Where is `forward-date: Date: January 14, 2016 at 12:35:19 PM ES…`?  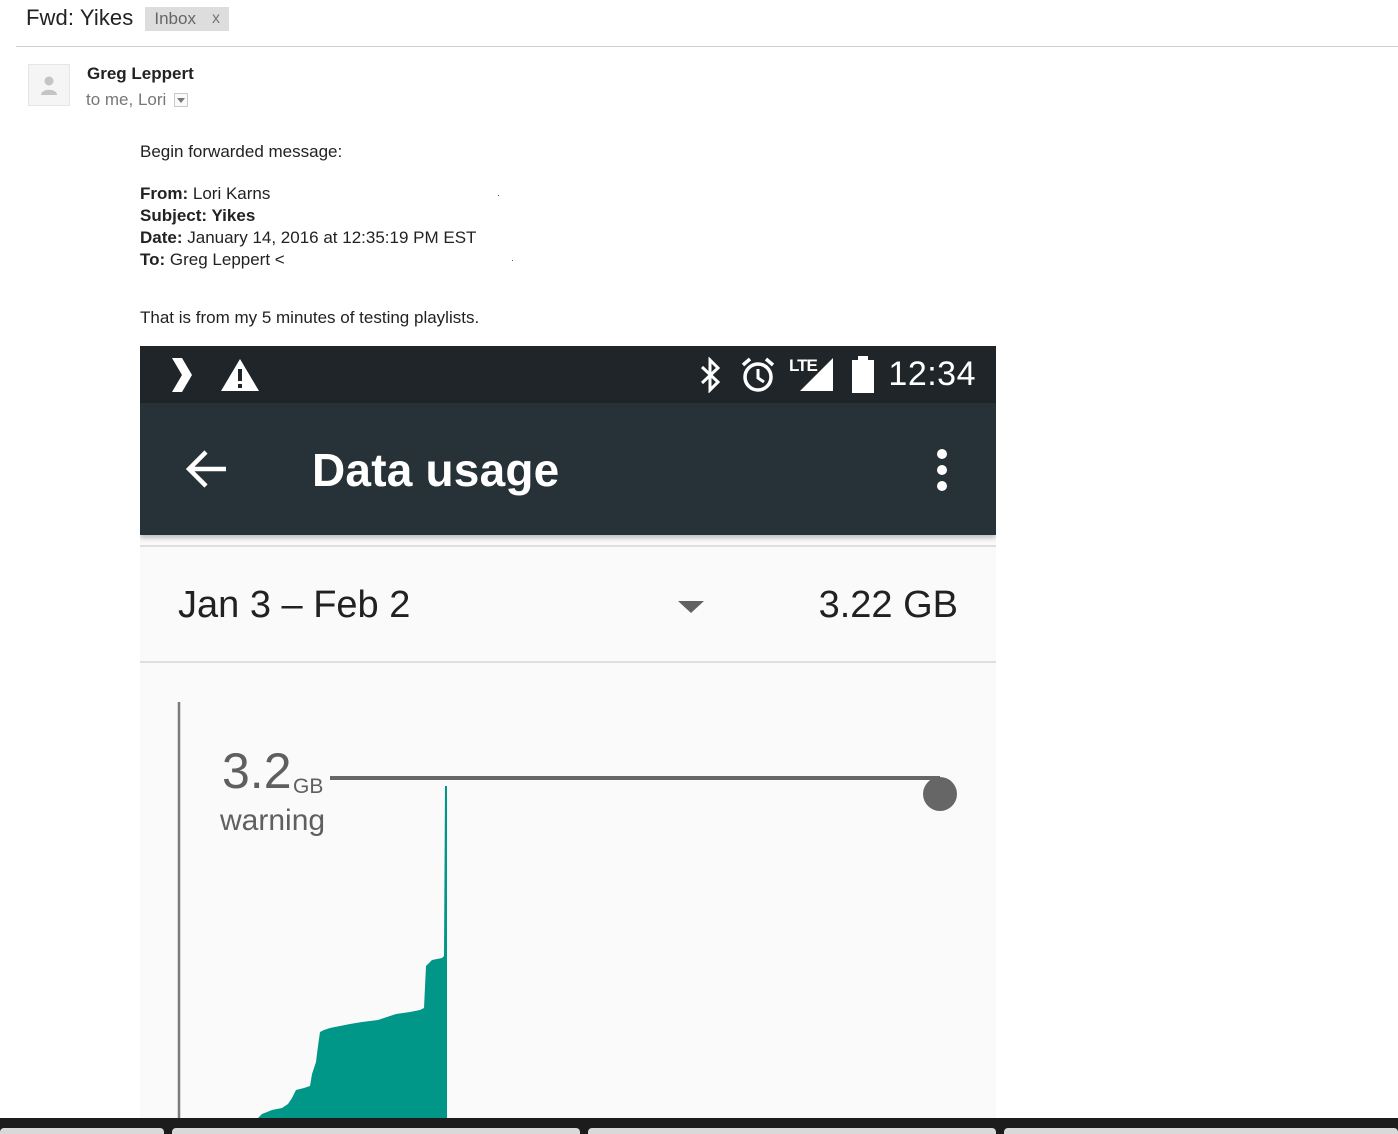
forward-date: Date: January 14, 2016 at 12:35:19 PM ES… is located at coordinates (308, 238).